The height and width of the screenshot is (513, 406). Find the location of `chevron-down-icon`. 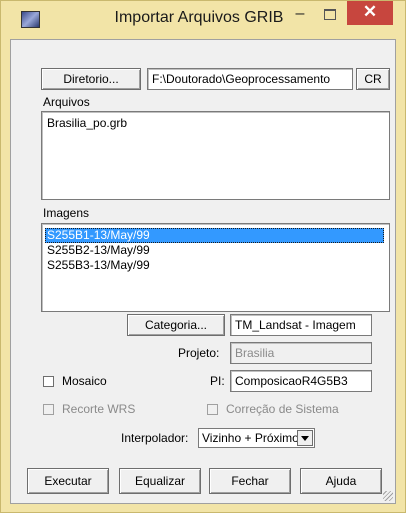

chevron-down-icon is located at coordinates (305, 438).